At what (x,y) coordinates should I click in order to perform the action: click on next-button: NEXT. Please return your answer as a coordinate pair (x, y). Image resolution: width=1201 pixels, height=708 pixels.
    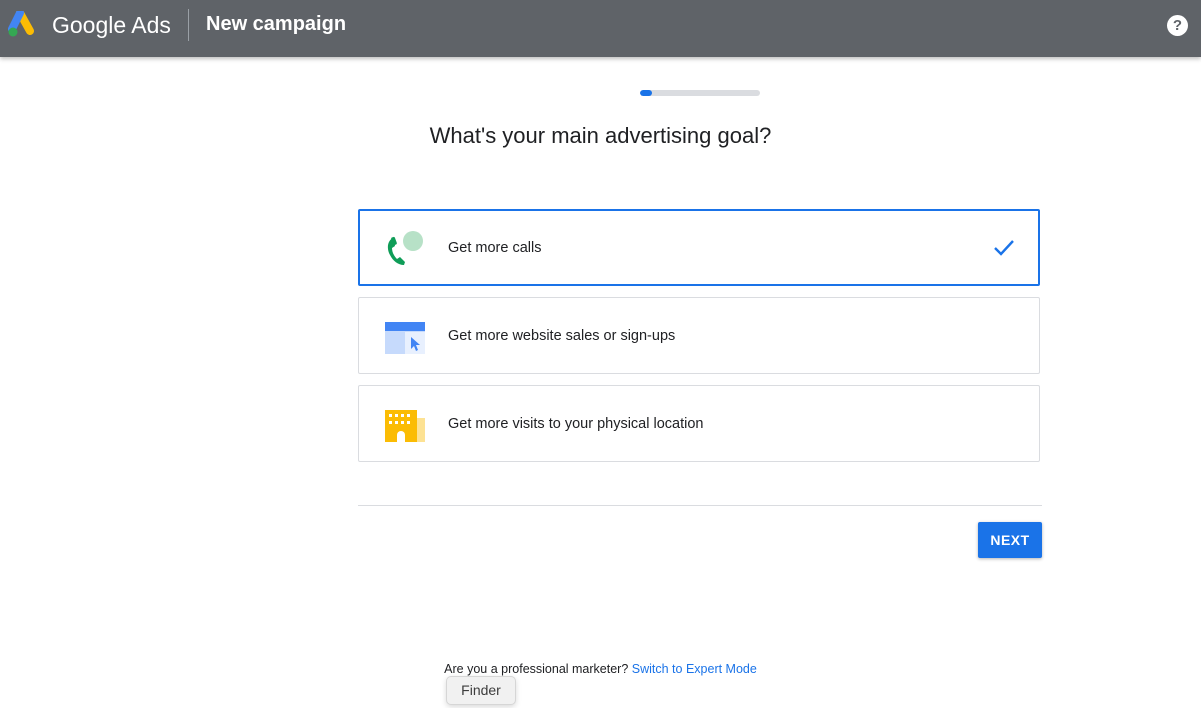
    Looking at the image, I should click on (1010, 540).